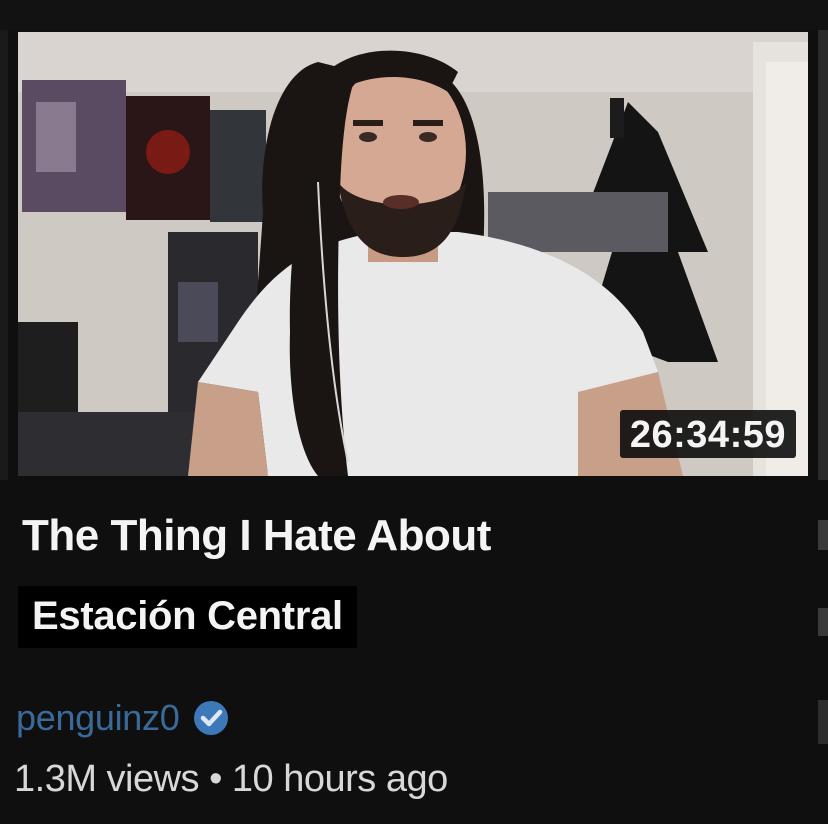  What do you see at coordinates (339, 779) in the screenshot?
I see `upload-age: 10 hours ago` at bounding box center [339, 779].